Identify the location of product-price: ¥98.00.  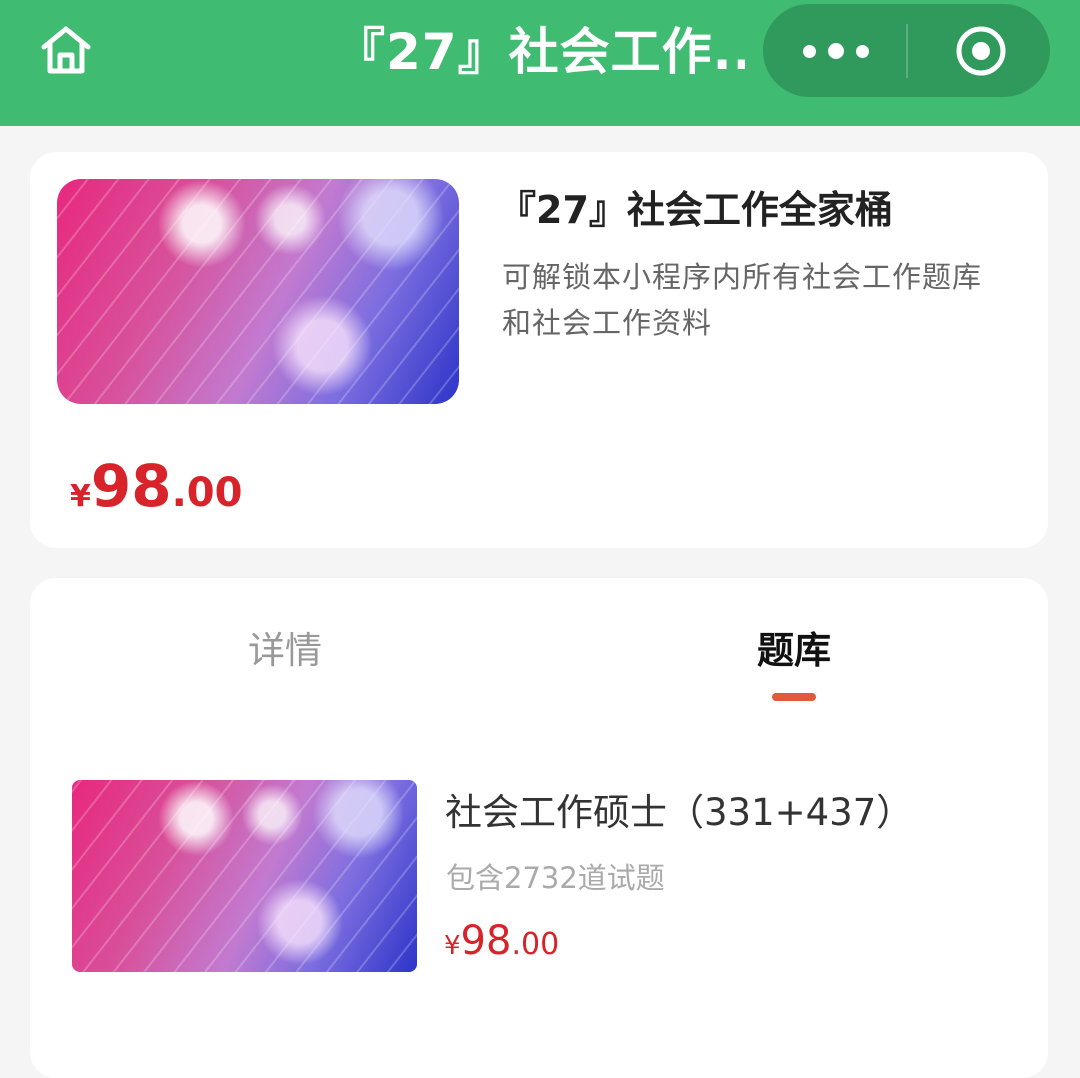
(156, 486).